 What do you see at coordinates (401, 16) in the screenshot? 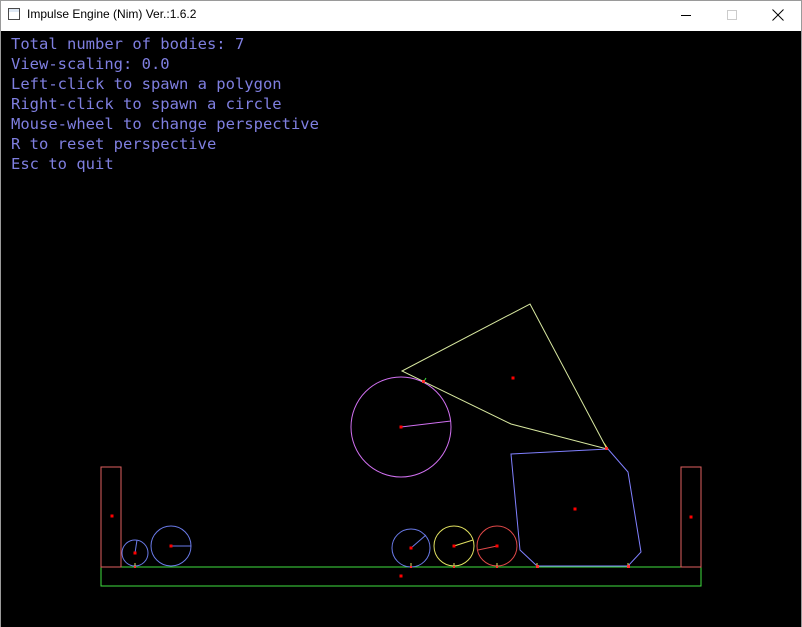
I see `title-bar: Impulse Engine (Nim) Ver.:1.6.2` at bounding box center [401, 16].